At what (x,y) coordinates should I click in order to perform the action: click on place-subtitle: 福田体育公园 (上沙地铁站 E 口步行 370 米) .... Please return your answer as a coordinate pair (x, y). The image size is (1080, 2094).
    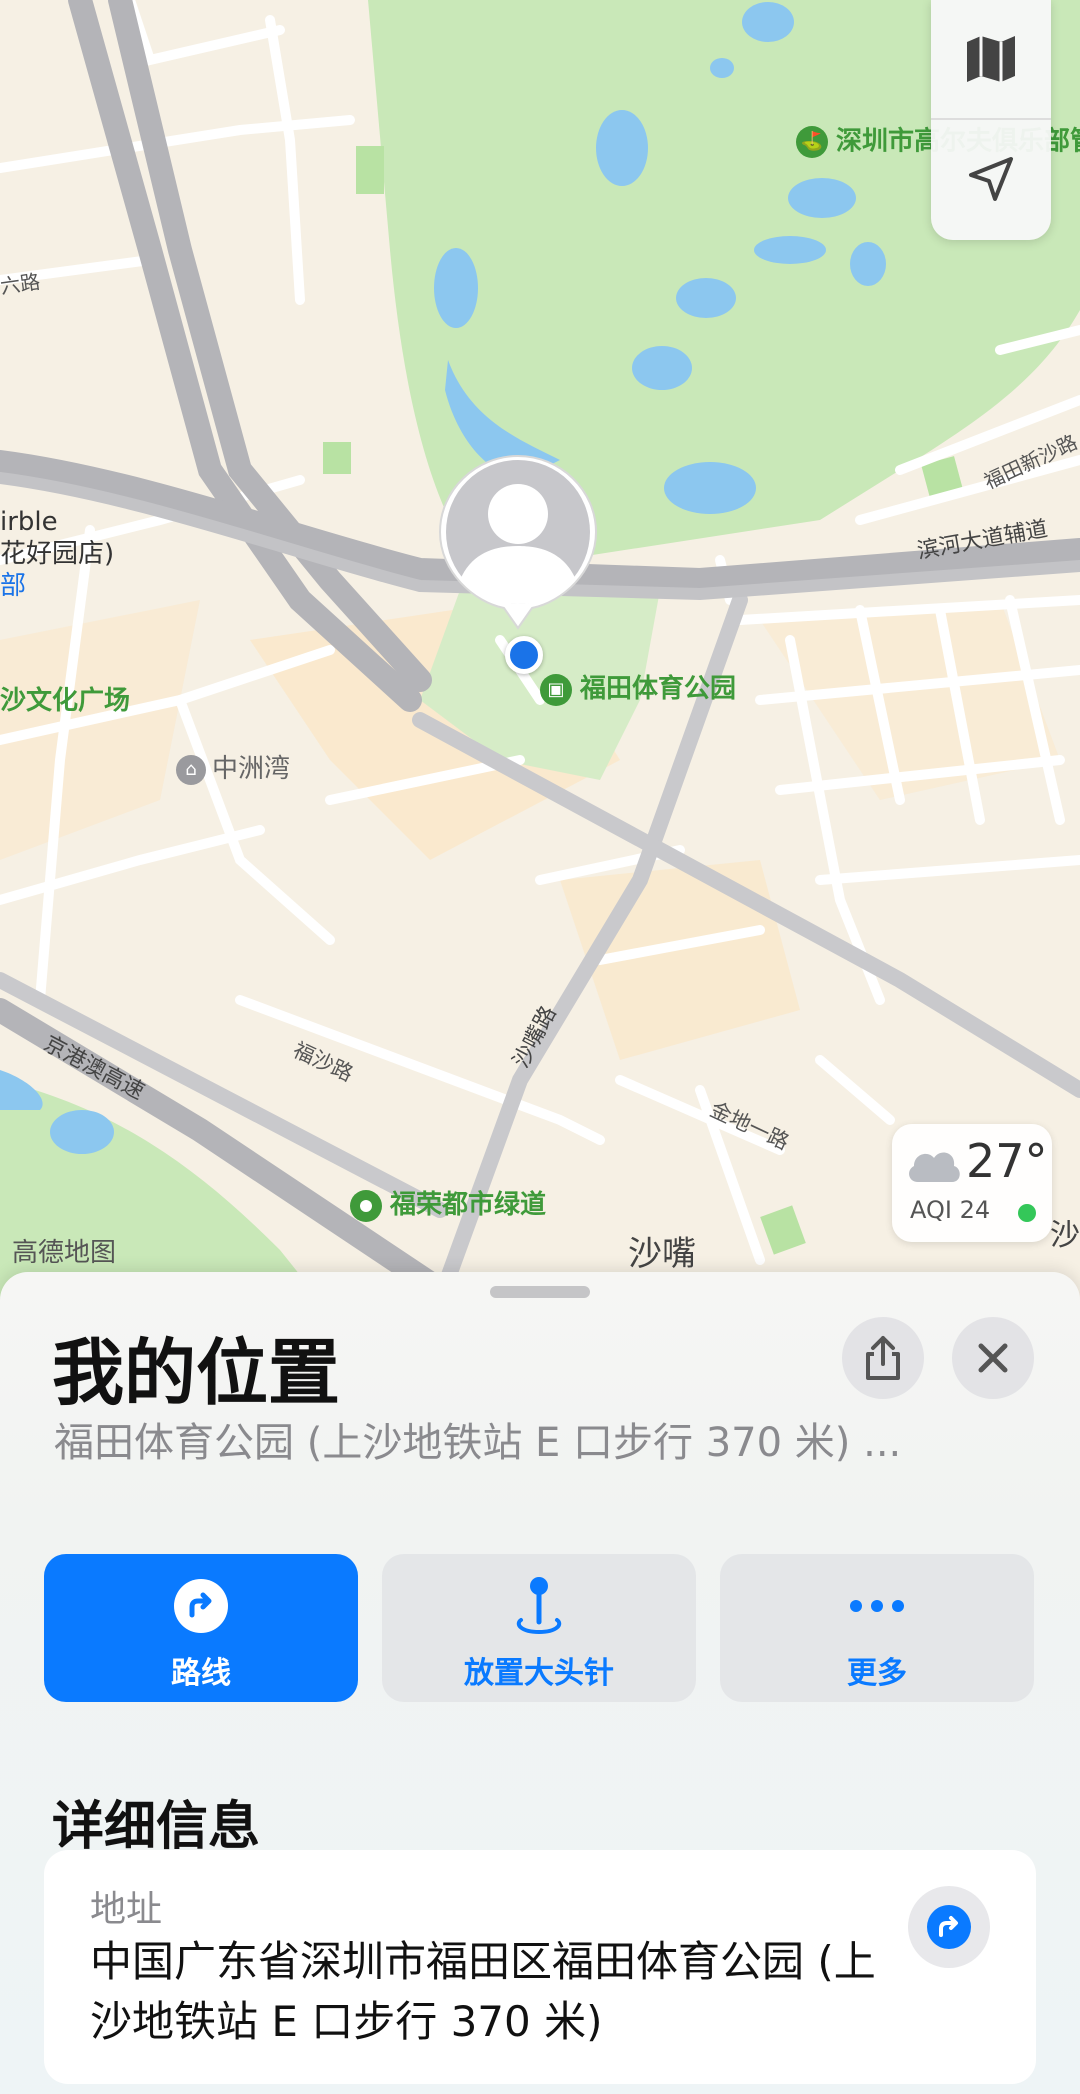
    Looking at the image, I should click on (478, 1443).